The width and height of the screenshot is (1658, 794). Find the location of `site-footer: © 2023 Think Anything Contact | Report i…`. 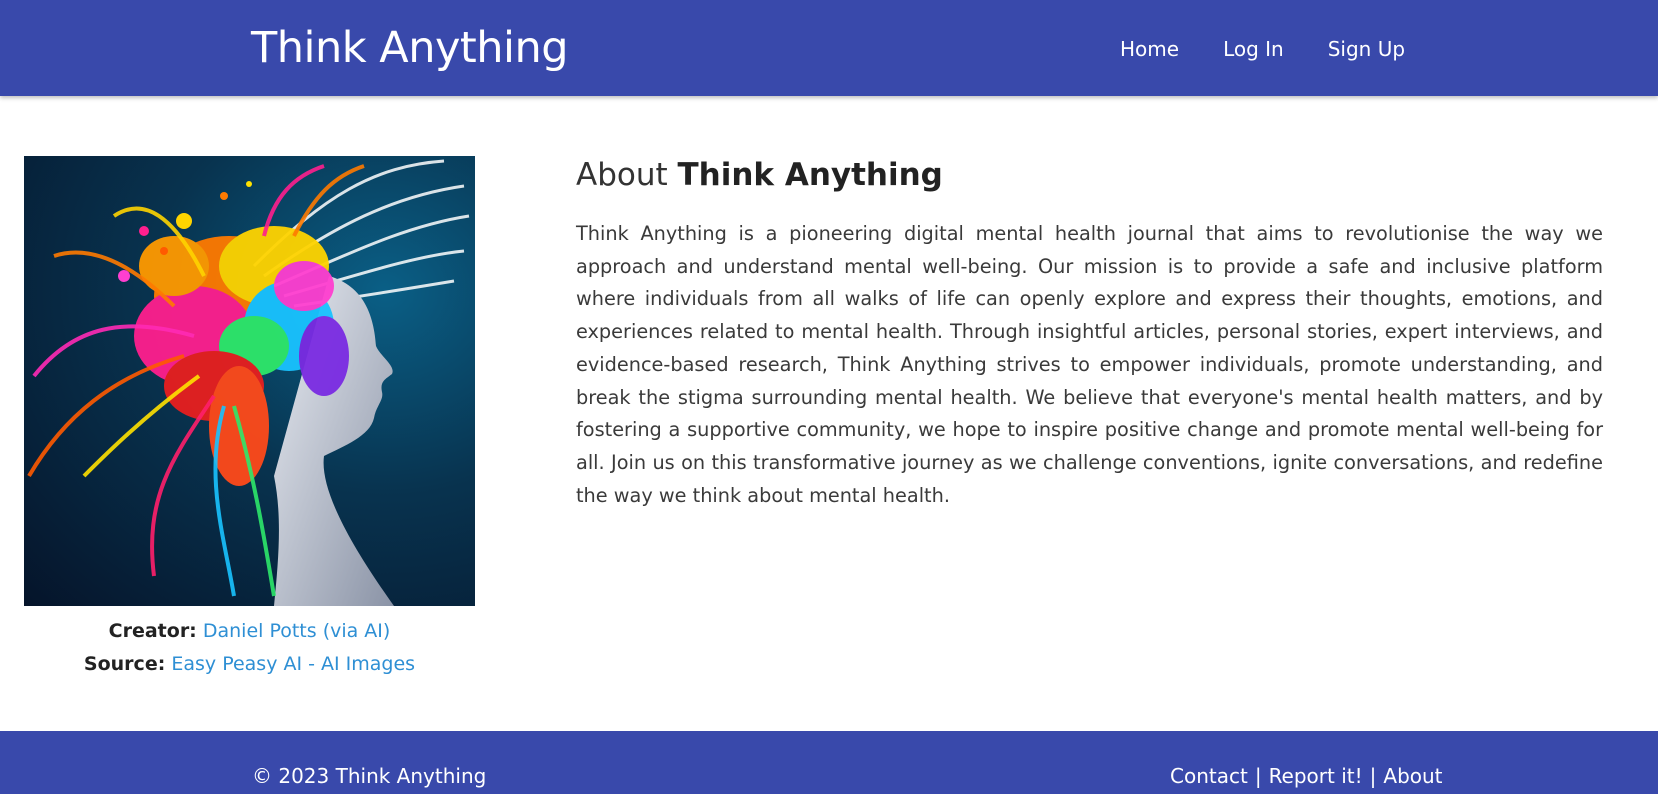

site-footer: © 2023 Think Anything Contact | Report i… is located at coordinates (829, 762).